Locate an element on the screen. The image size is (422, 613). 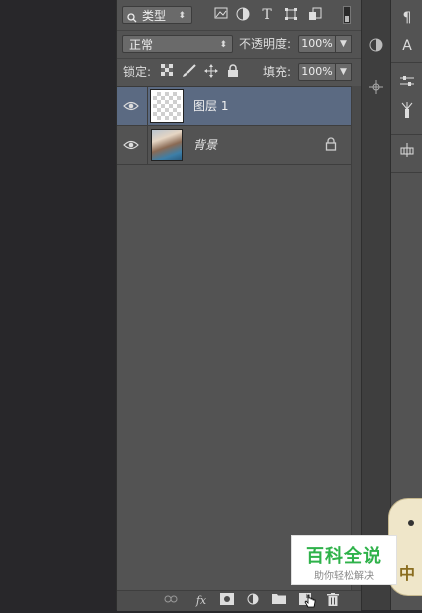
layer-thumbnail-photo is located at coordinates (167, 145).